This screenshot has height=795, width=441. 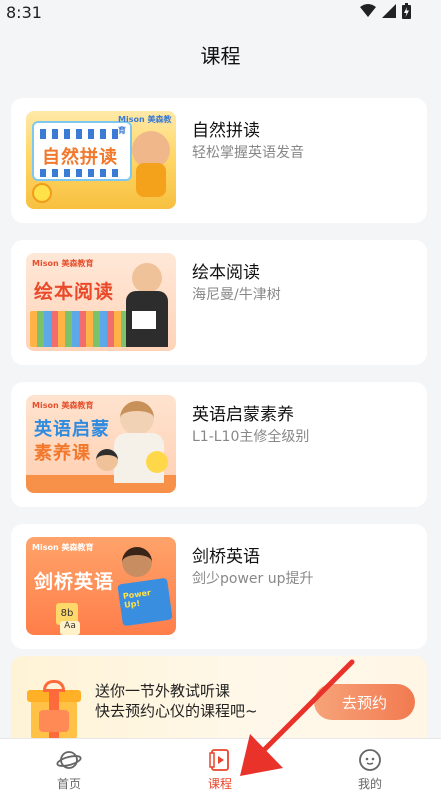 What do you see at coordinates (54, 710) in the screenshot?
I see `gift-icon` at bounding box center [54, 710].